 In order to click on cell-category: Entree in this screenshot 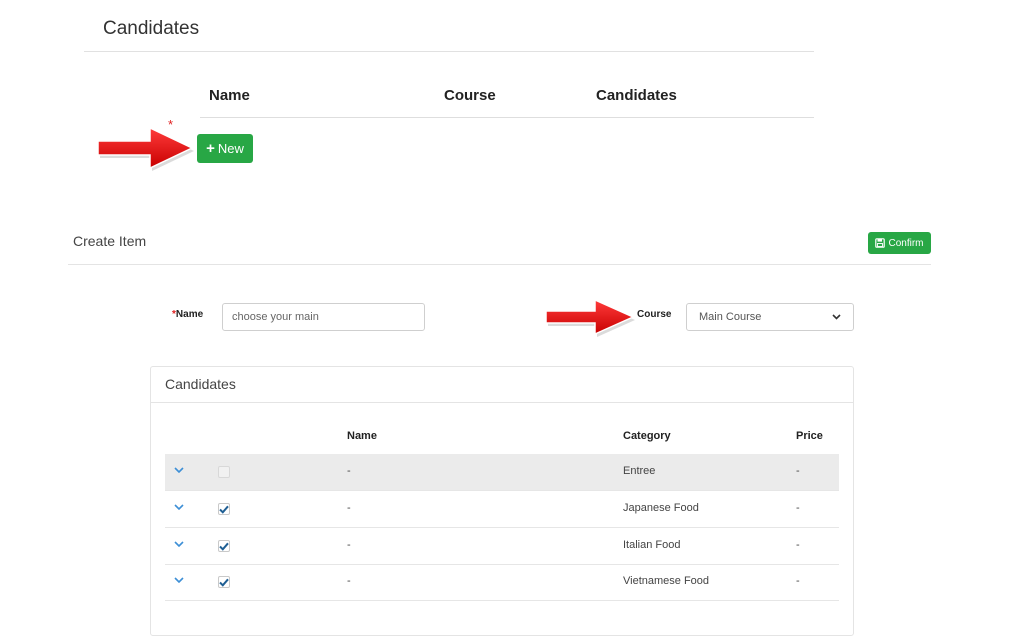, I will do `click(639, 471)`.